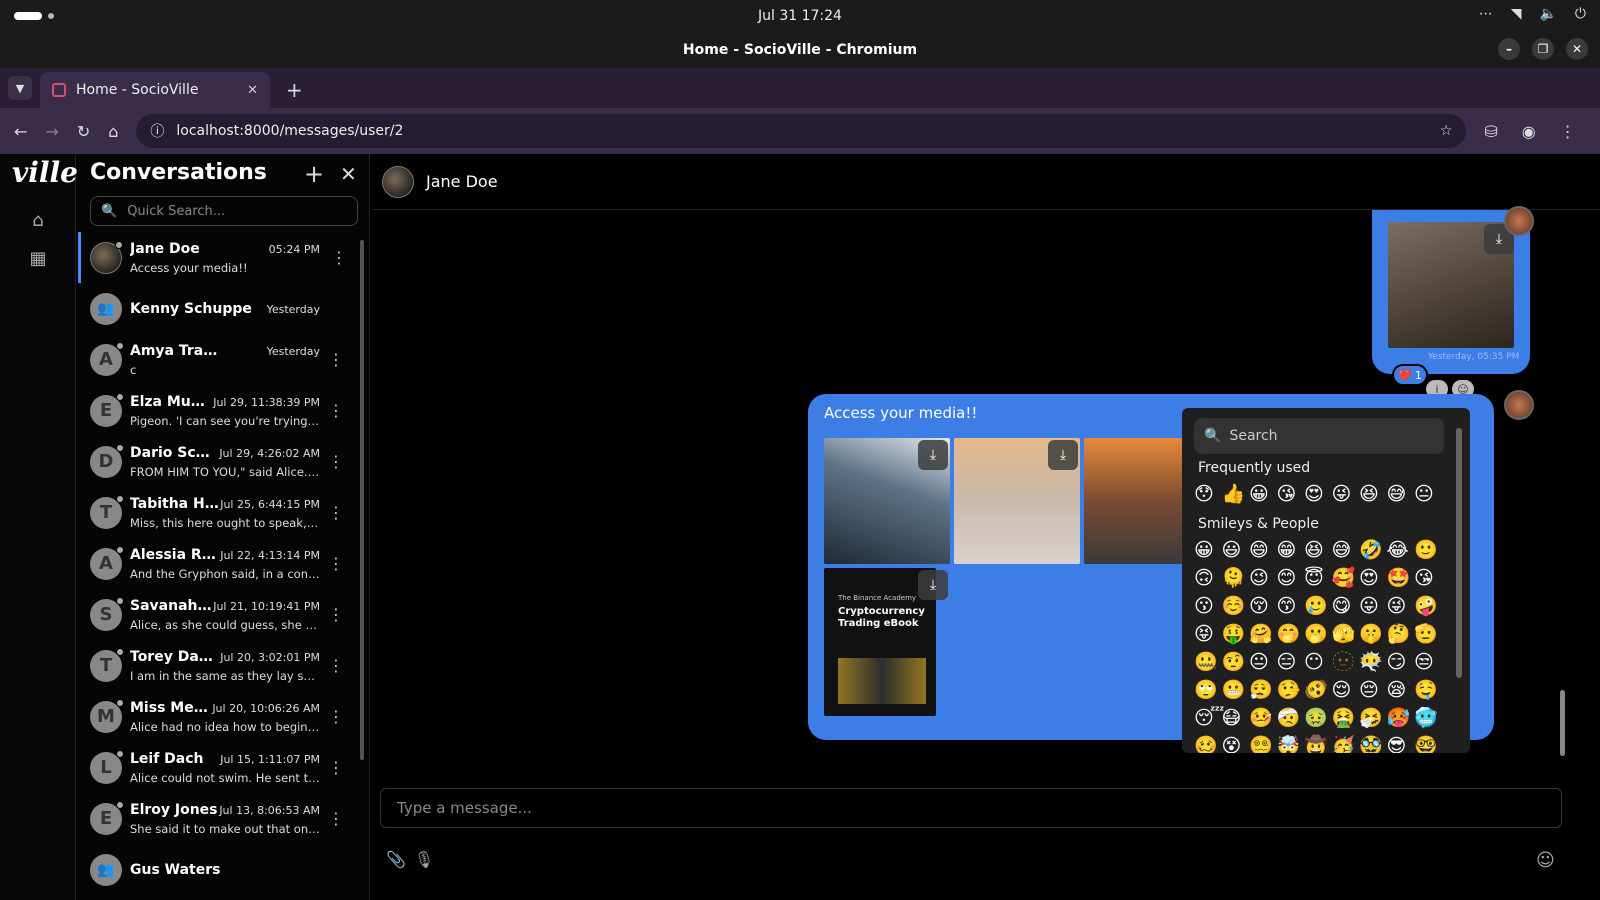  What do you see at coordinates (1373, 634) in the screenshot?
I see `emoji-option: 🤫` at bounding box center [1373, 634].